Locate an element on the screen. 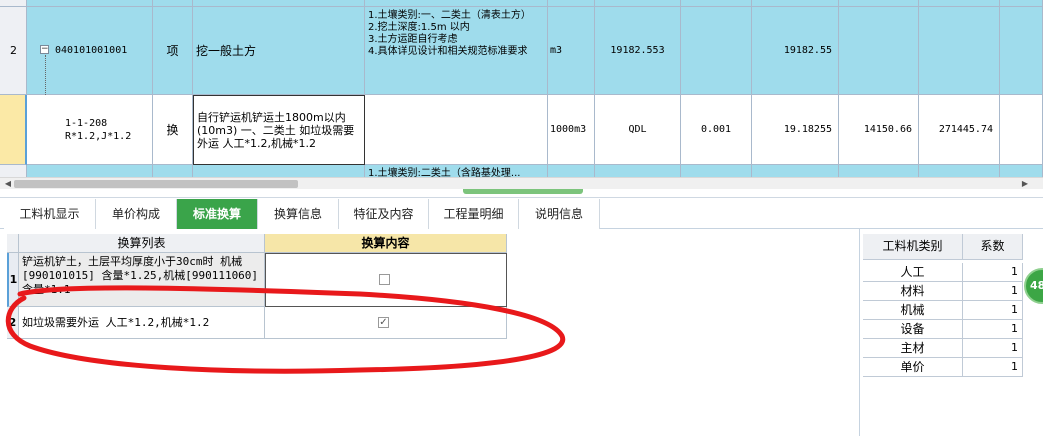 This screenshot has height=436, width=1043. coefficient-panel: 工料机类别 系数 人工 1 材料 1 机械 1 设备 1 主材 1 单价 1 is located at coordinates (952, 332).